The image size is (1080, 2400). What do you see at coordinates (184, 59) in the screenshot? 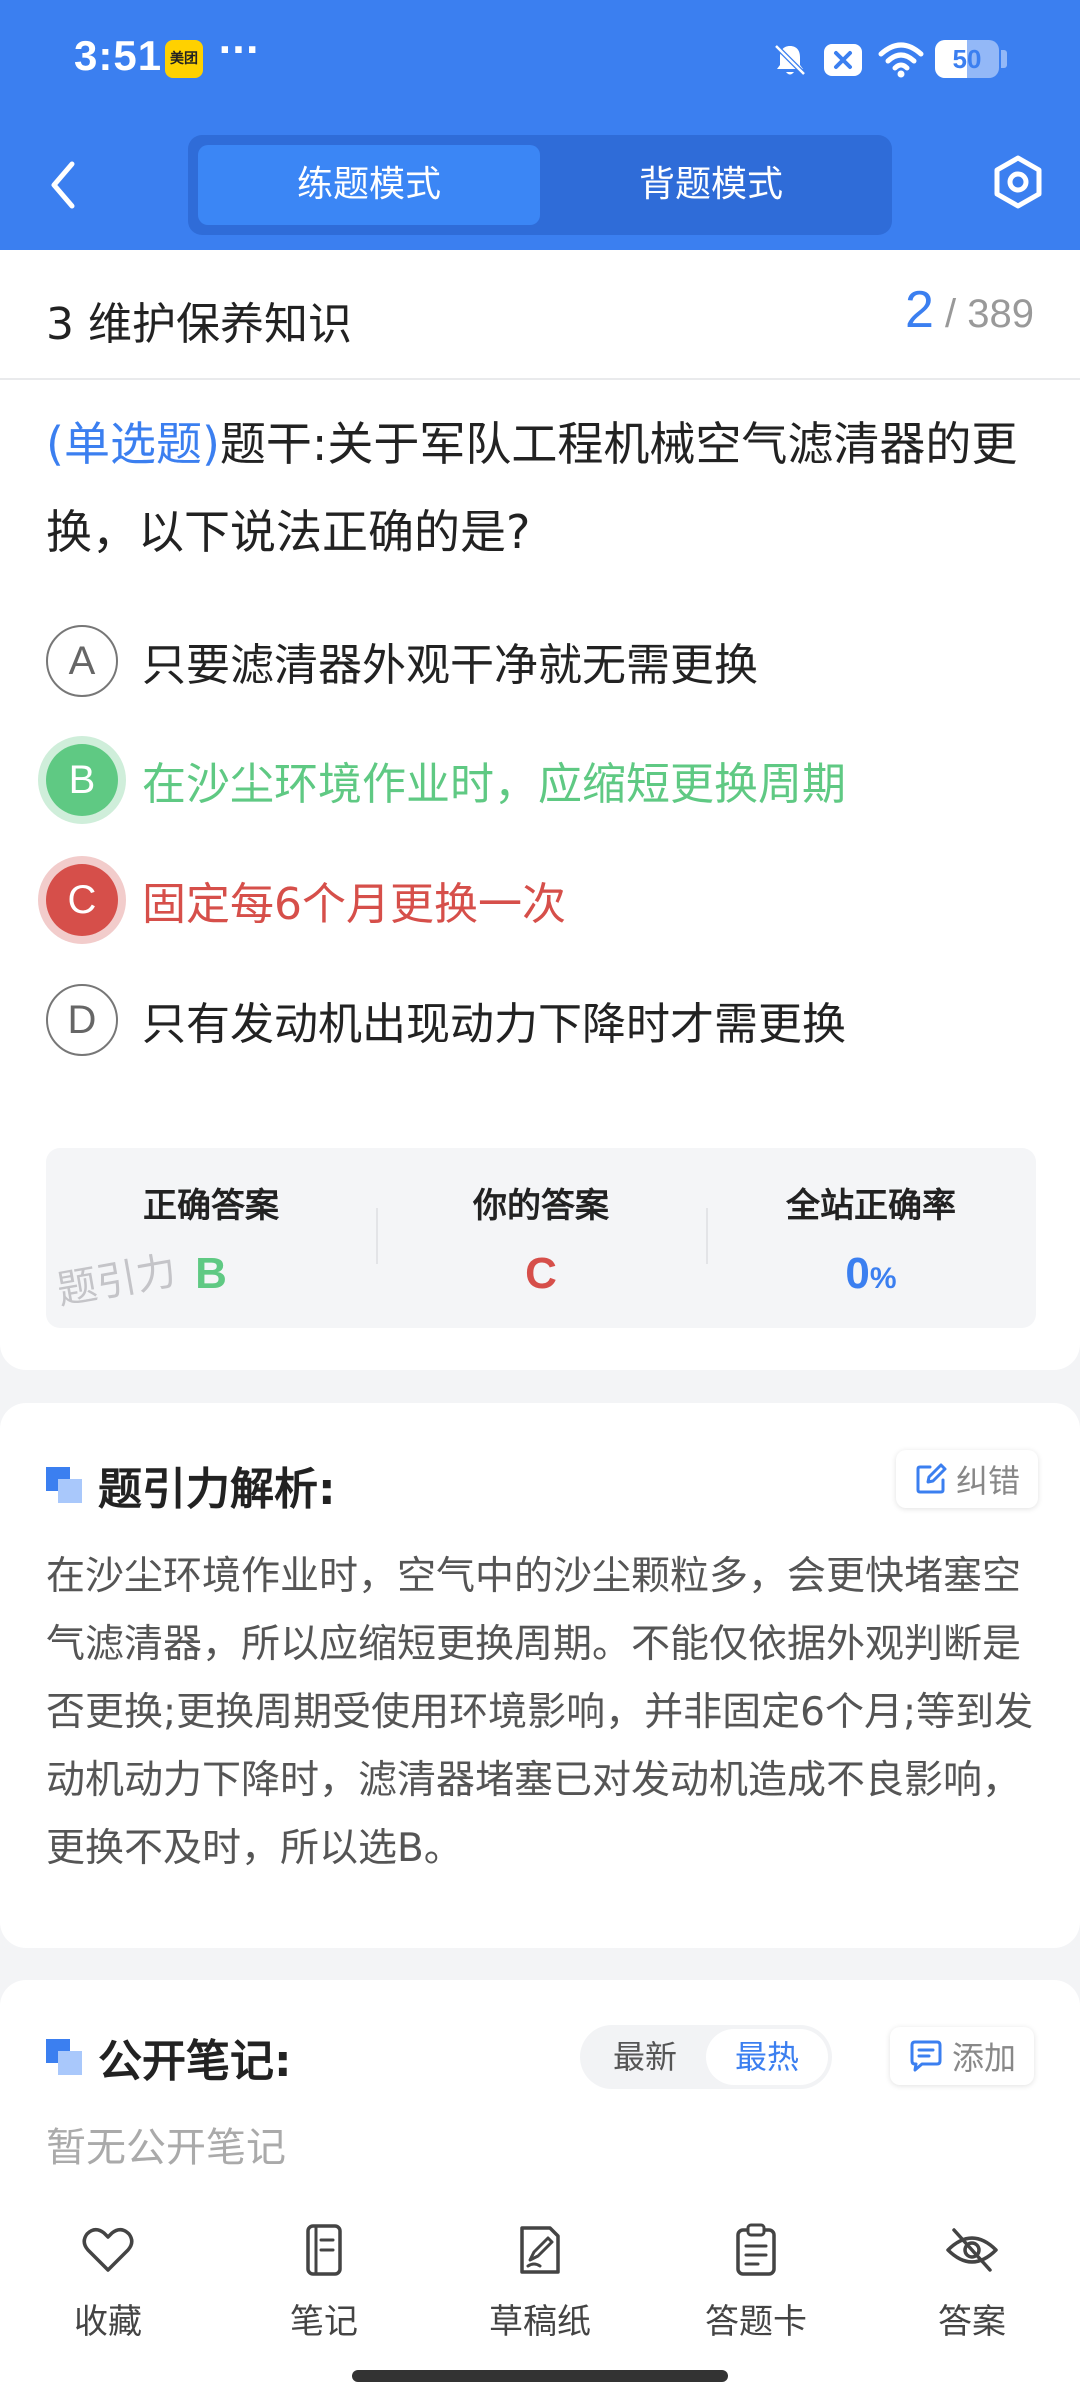
I see `meituan-app-icon: 美团` at bounding box center [184, 59].